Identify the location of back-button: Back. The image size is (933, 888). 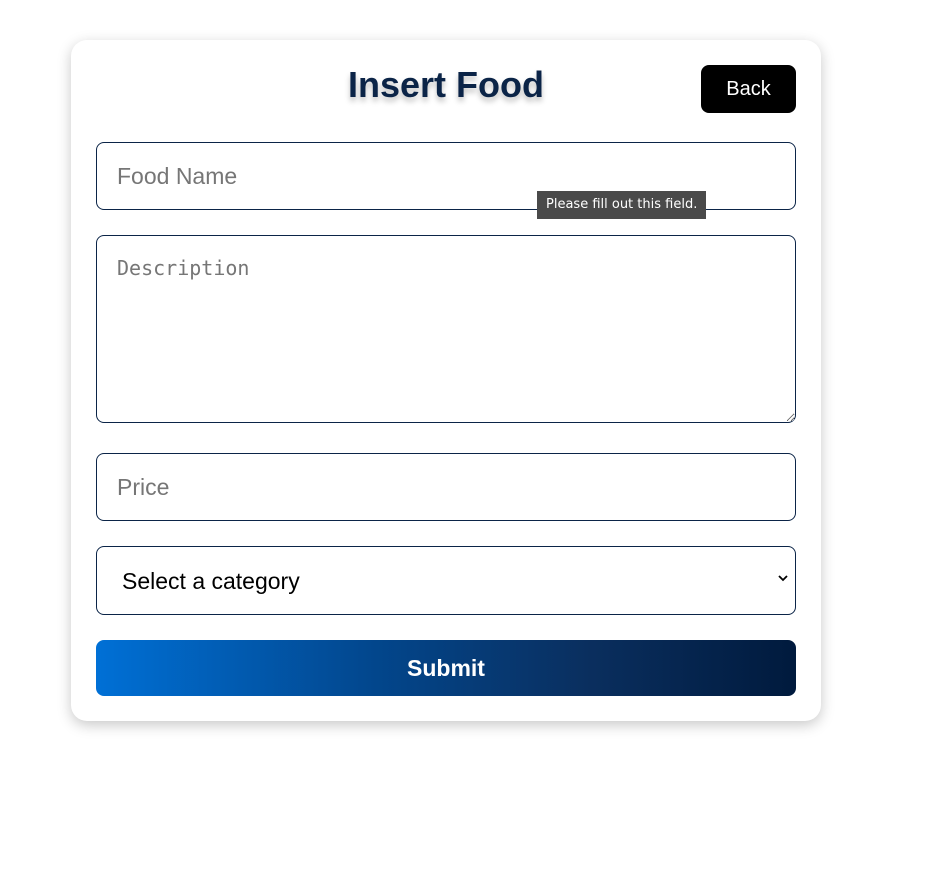
(748, 89).